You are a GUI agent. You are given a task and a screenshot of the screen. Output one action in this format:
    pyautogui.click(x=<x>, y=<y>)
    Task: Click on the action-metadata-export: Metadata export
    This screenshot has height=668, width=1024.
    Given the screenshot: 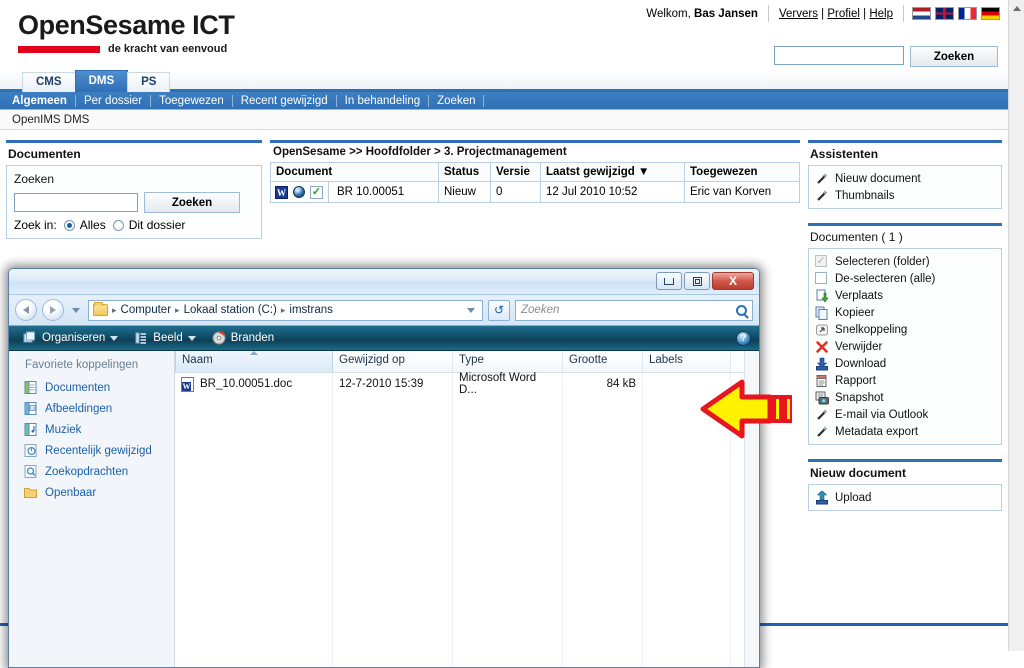 What is the action you would take?
    pyautogui.click(x=905, y=431)
    